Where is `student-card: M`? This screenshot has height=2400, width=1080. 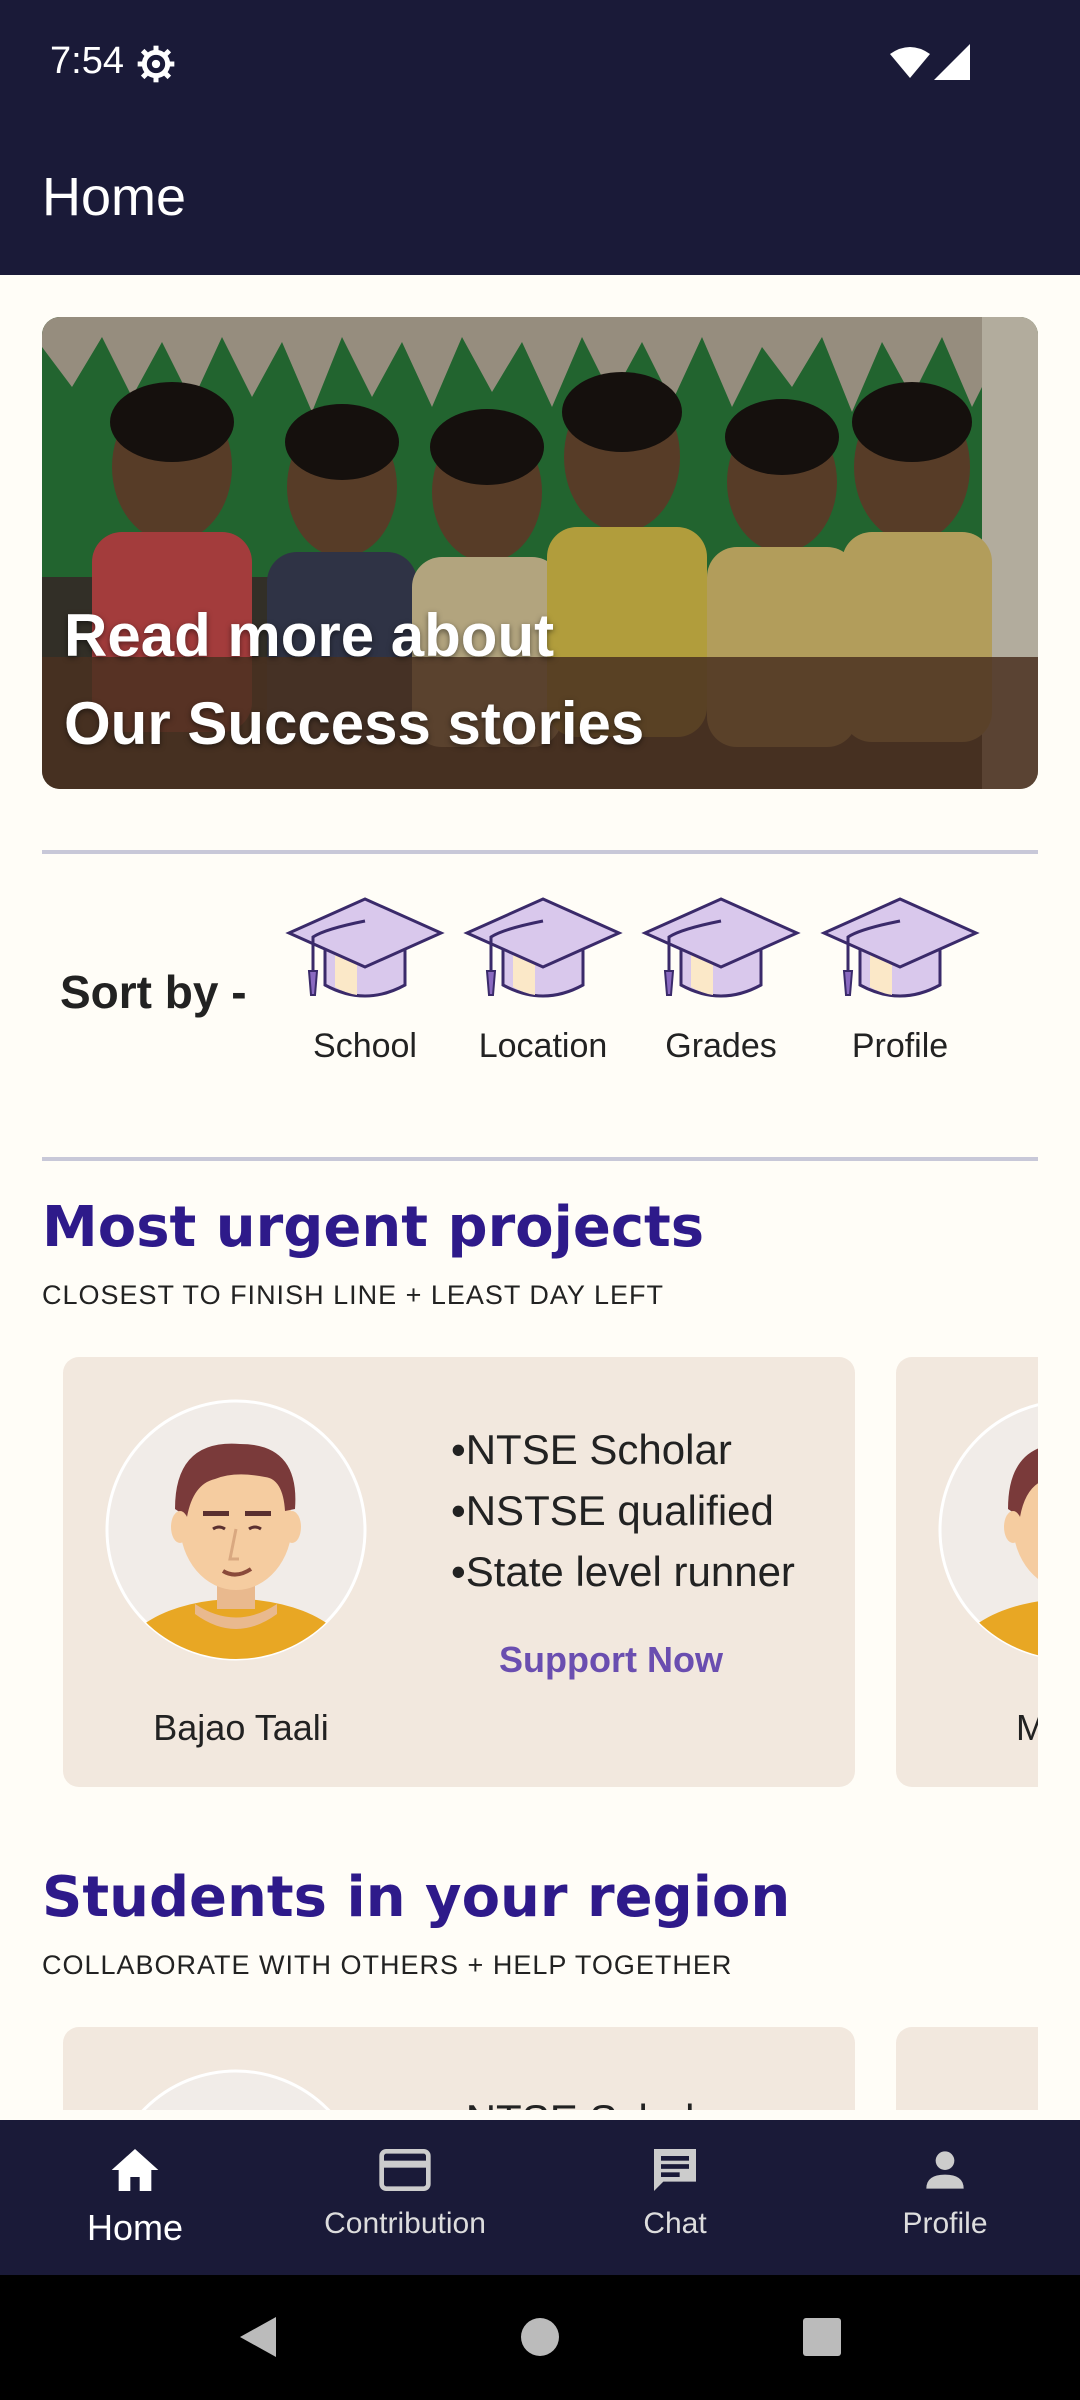
student-card: M is located at coordinates (967, 1572).